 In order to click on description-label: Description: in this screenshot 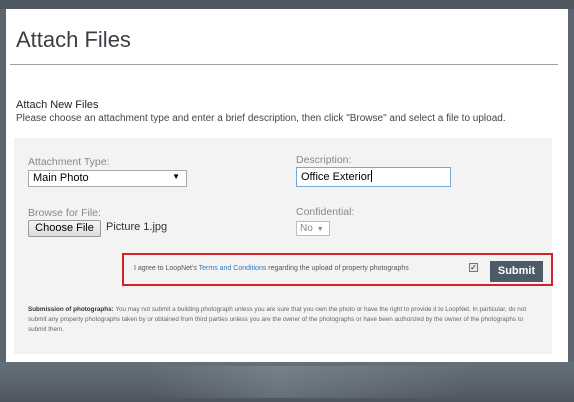, I will do `click(324, 160)`.